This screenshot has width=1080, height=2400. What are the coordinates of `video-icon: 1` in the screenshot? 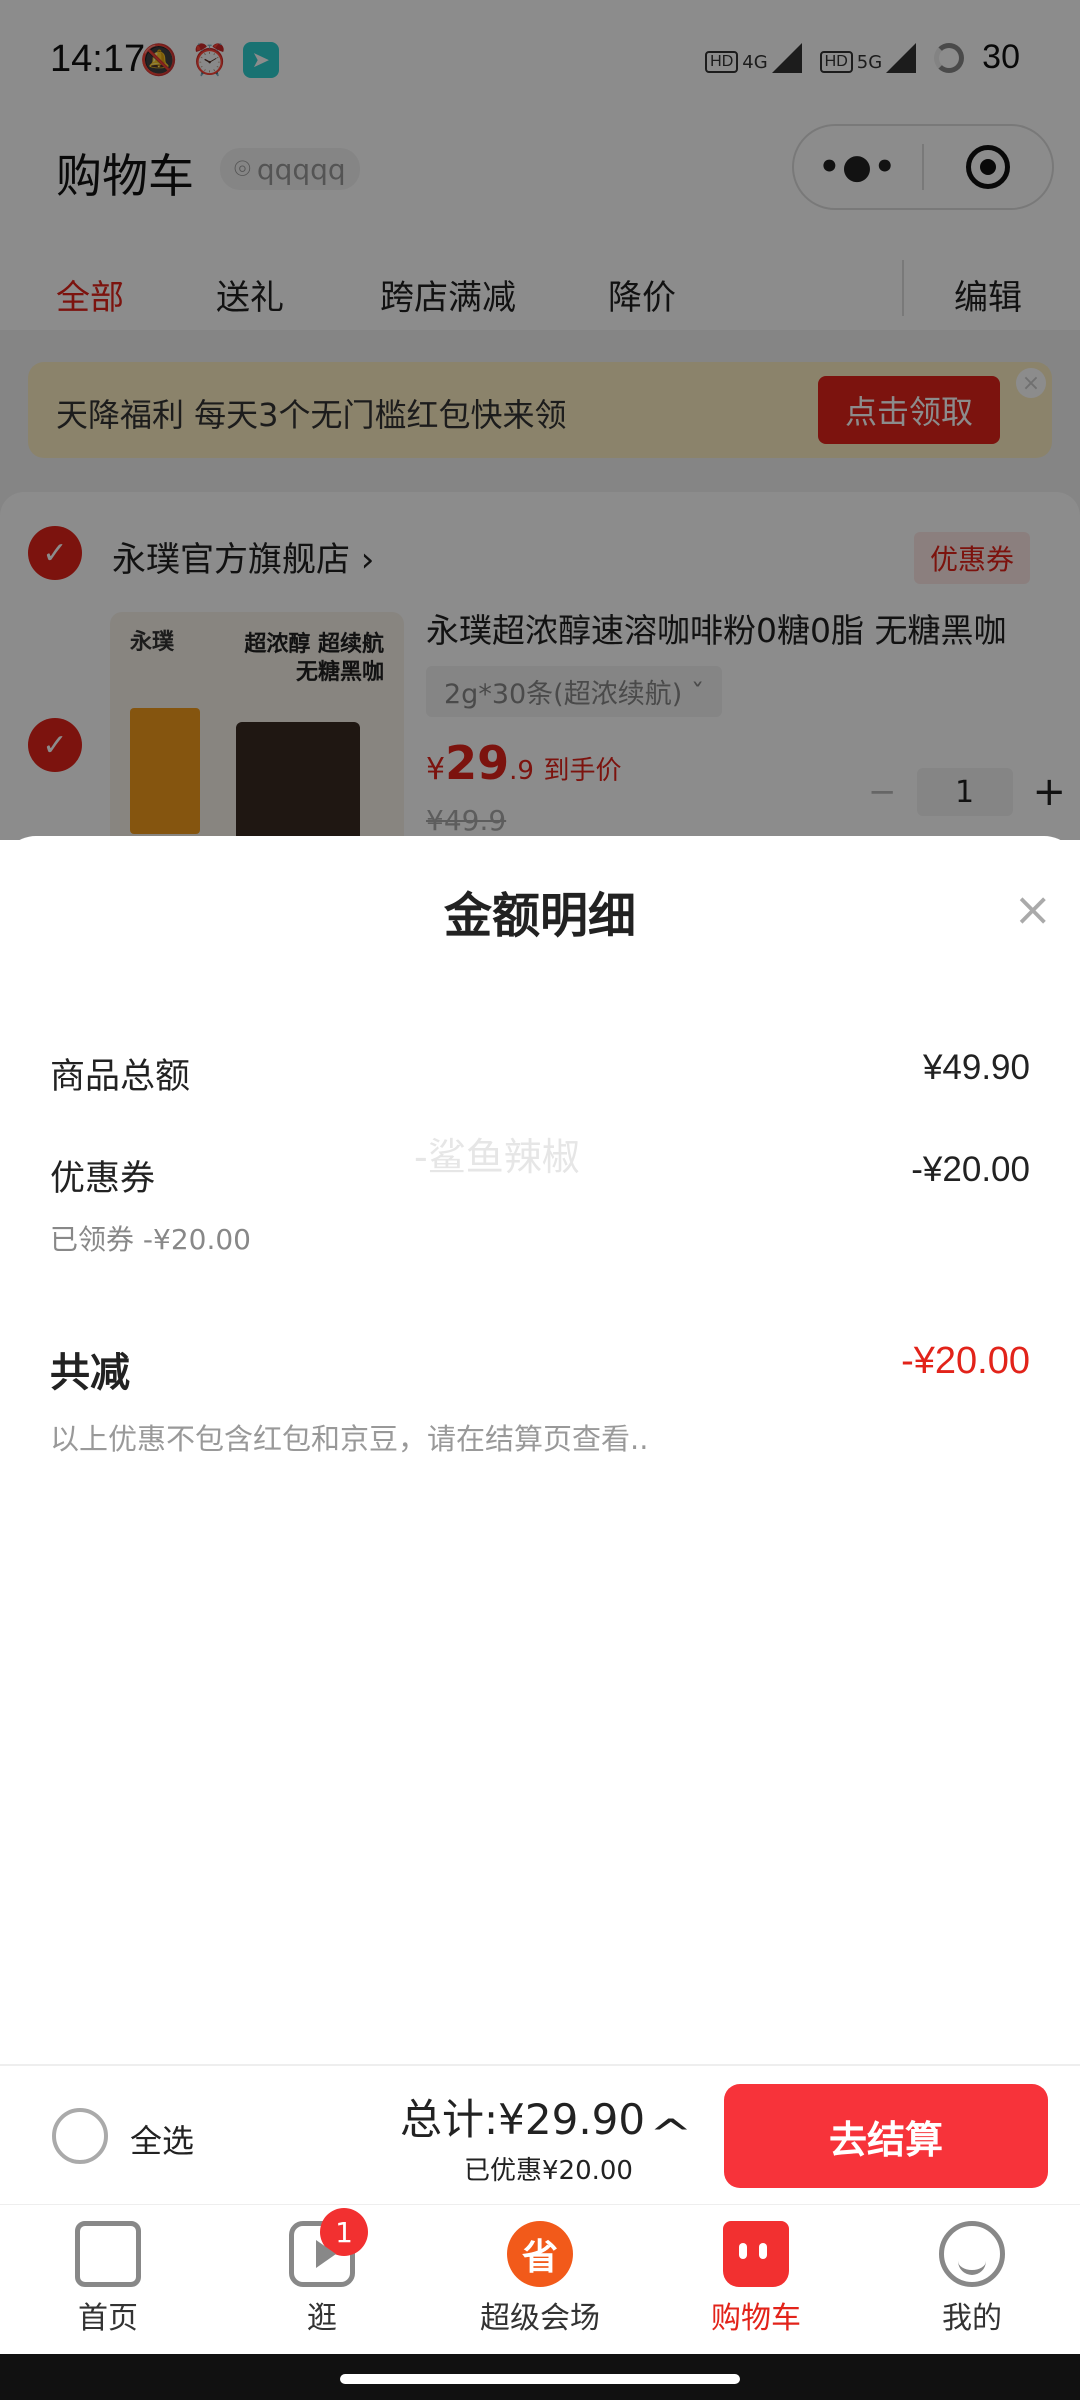 It's located at (328, 2247).